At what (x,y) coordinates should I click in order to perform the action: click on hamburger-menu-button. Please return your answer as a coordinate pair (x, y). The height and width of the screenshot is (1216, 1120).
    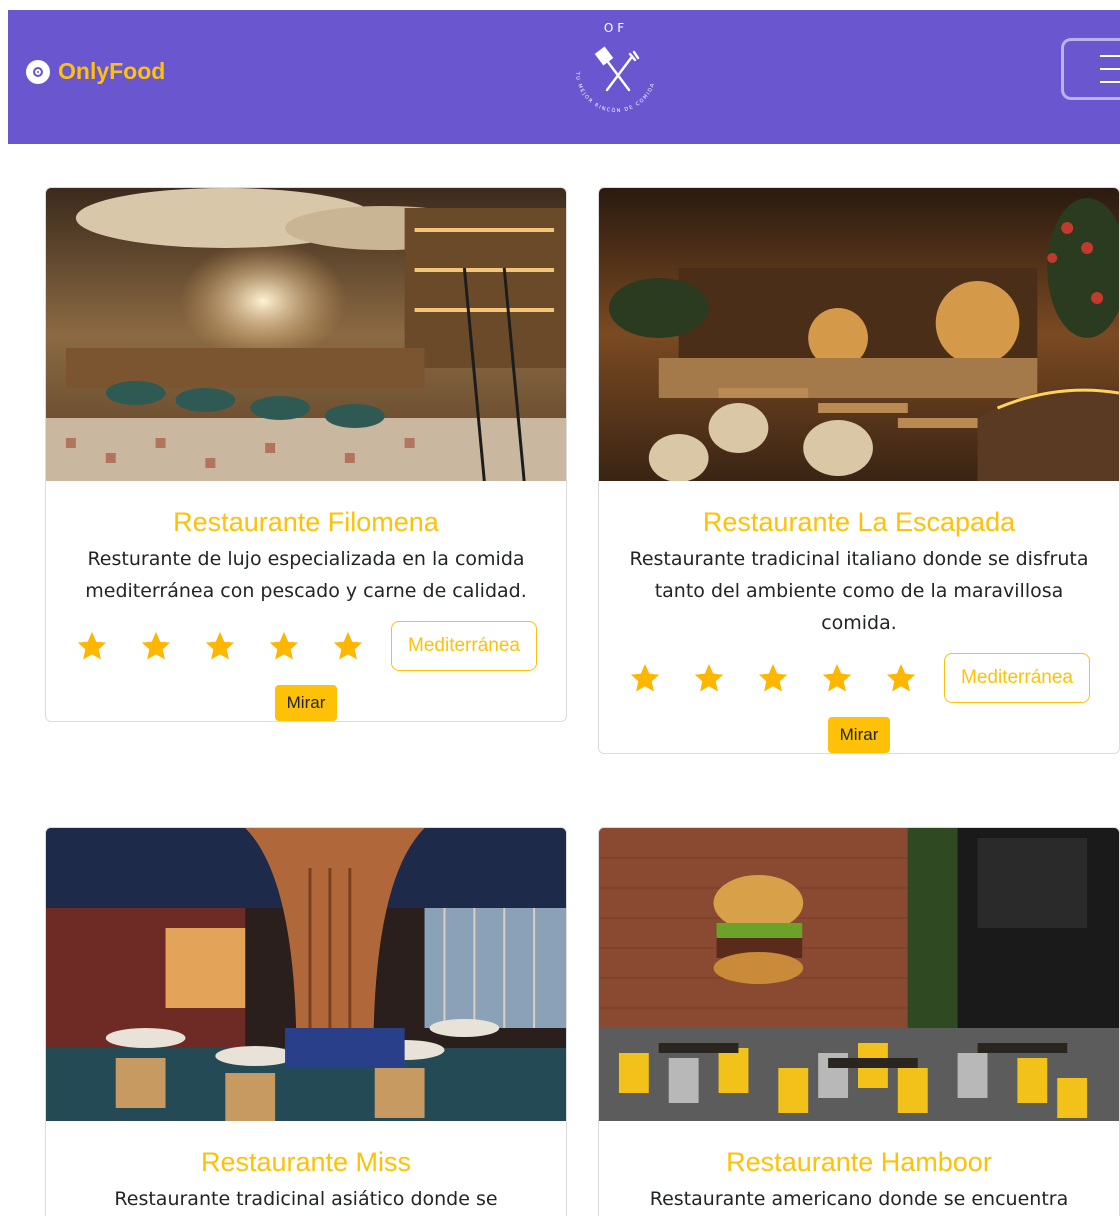
    Looking at the image, I should click on (1090, 69).